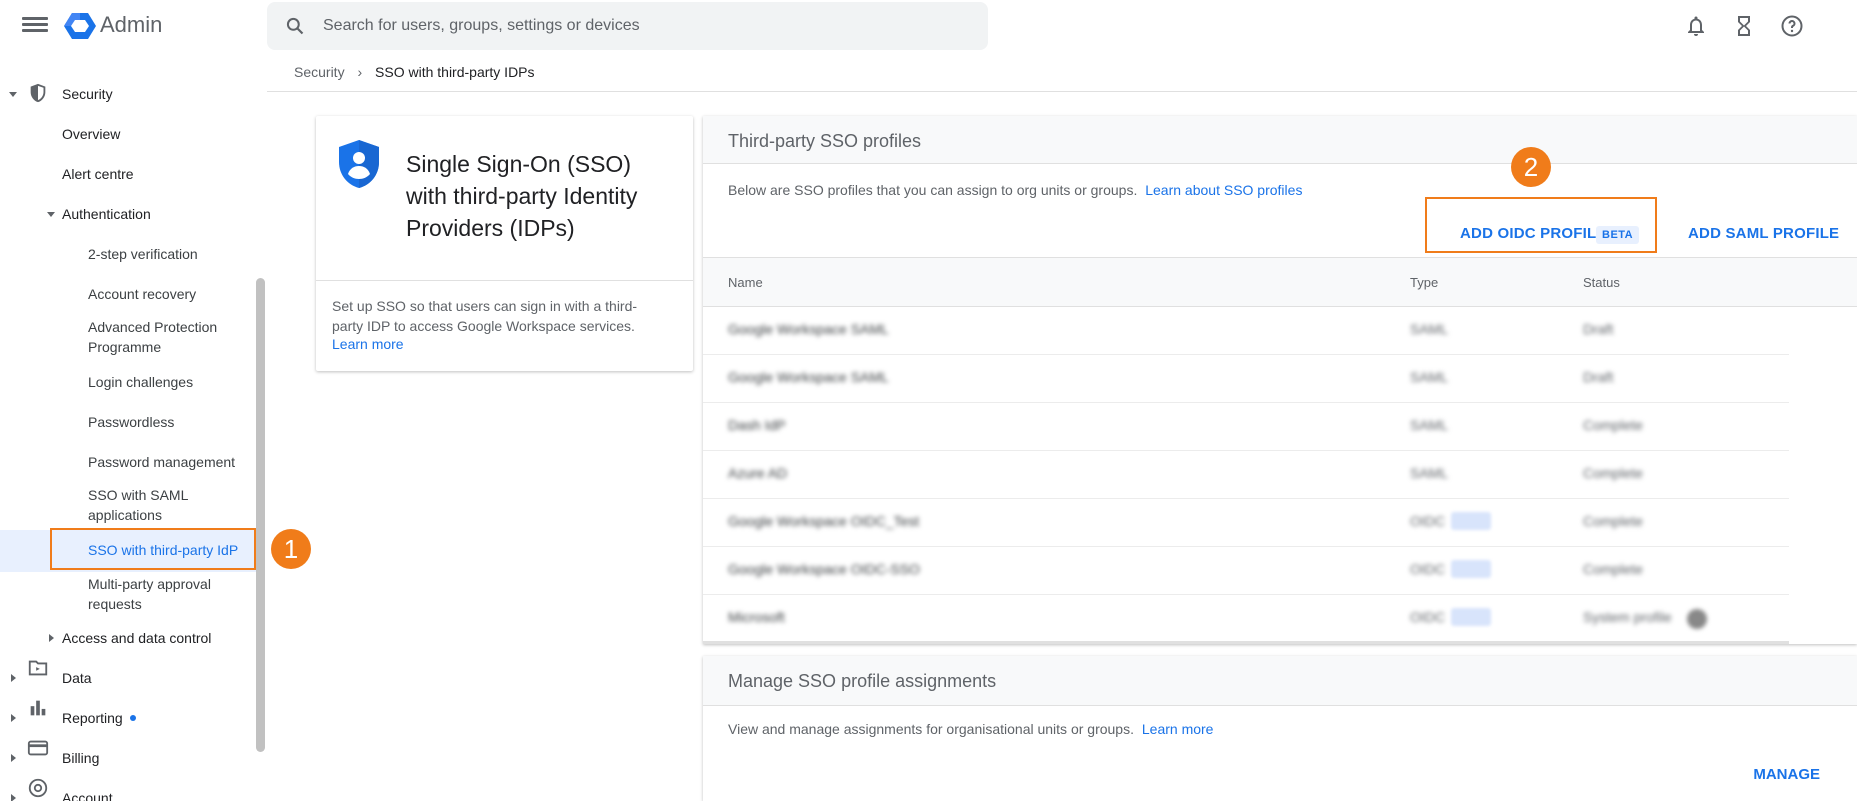 The width and height of the screenshot is (1857, 801). What do you see at coordinates (260, 515) in the screenshot?
I see `sidebar-scrollbar` at bounding box center [260, 515].